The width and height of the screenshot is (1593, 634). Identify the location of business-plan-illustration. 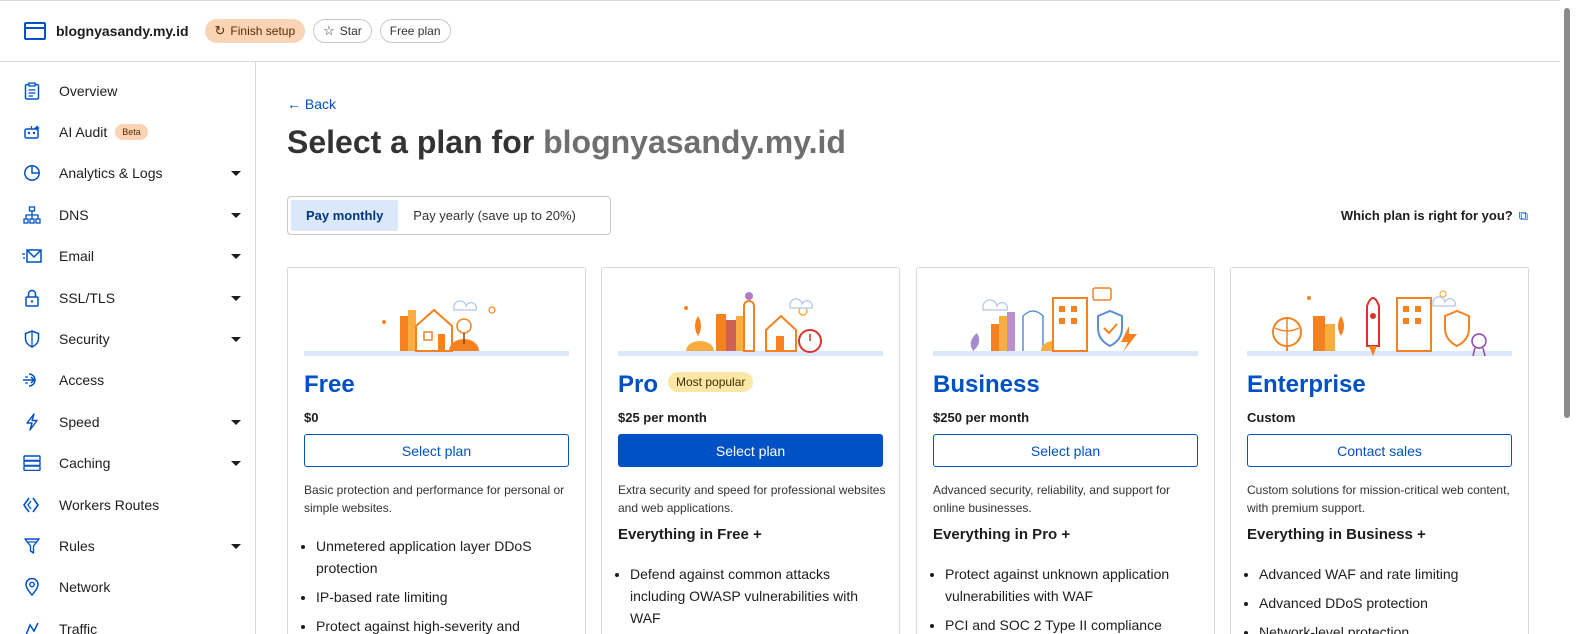
(1065, 321).